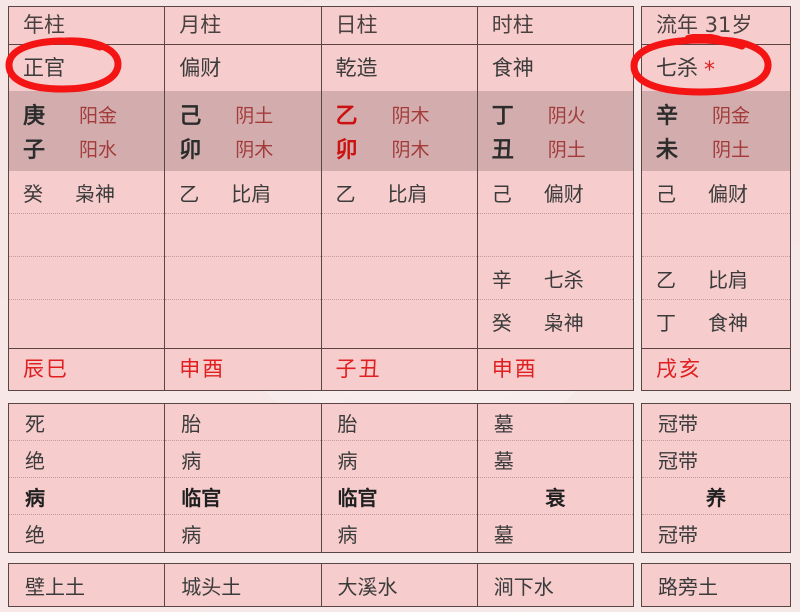 Image resolution: width=800 pixels, height=612 pixels. I want to click on pillar-column-year: 年柱 正官 庚 阳金 子 阳水 癸 枭神 辰巳, so click(87, 198).